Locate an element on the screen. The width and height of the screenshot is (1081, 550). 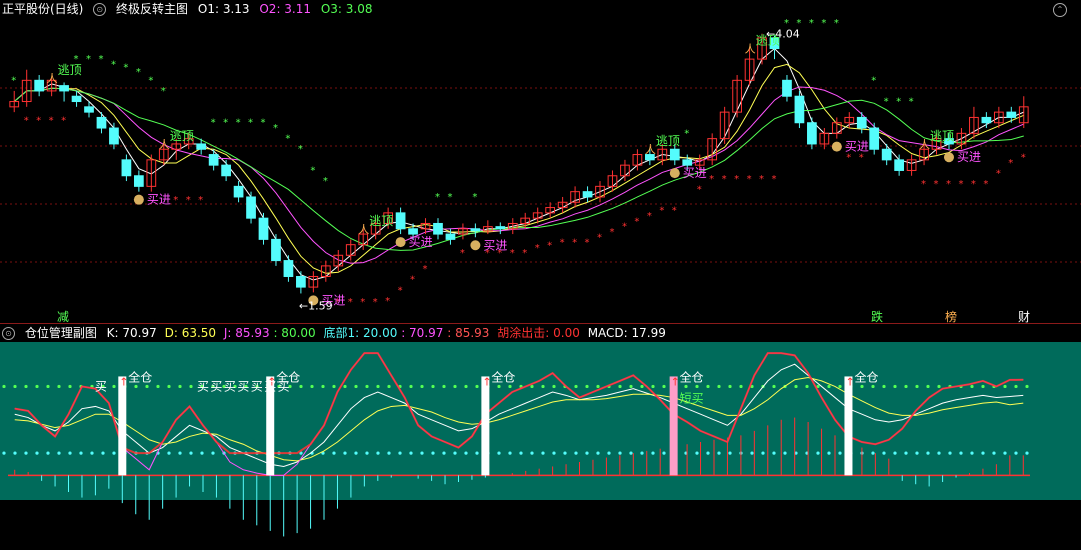
sub-indicator-name: 仓位管理副图 is located at coordinates (61, 333).